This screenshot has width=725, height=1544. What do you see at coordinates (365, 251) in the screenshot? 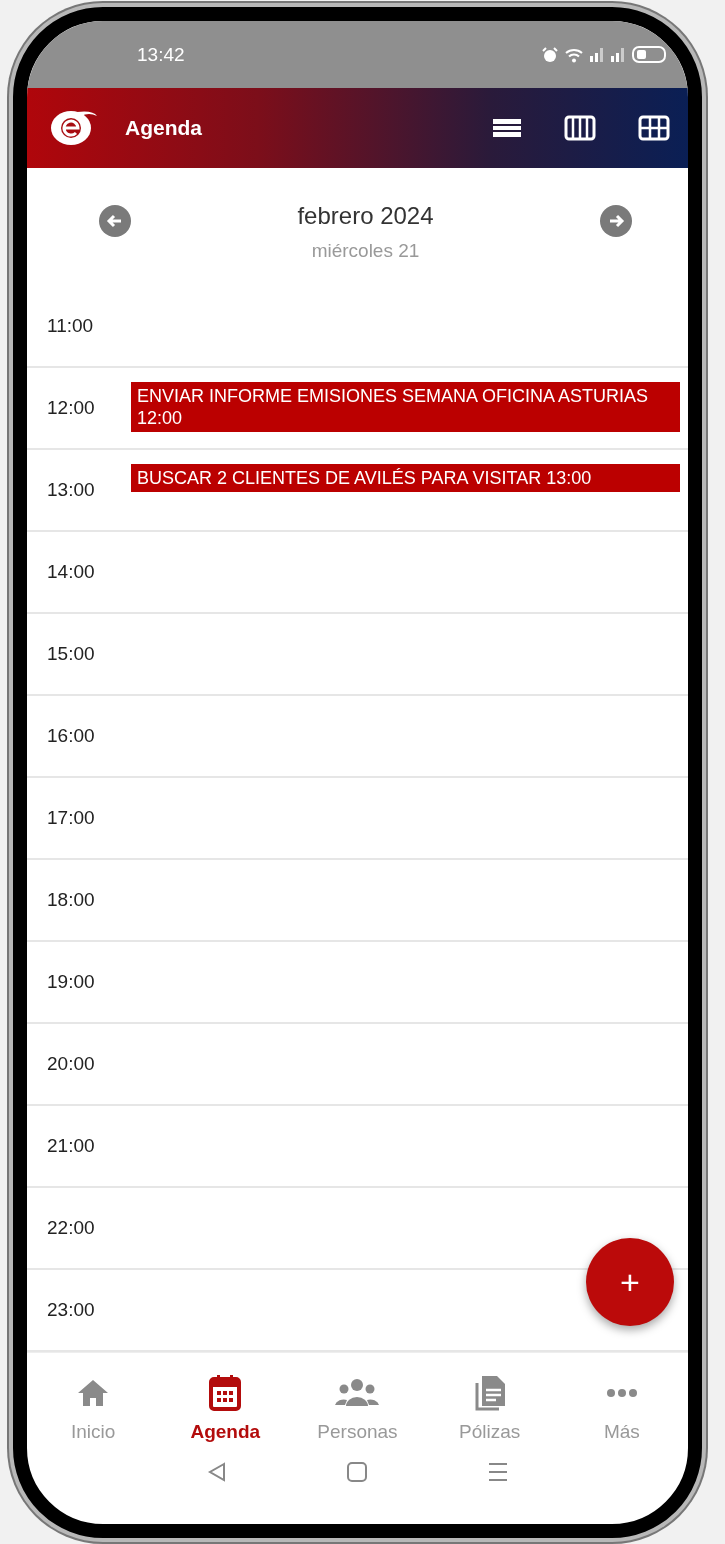
I see `day-label: miércoles 21` at bounding box center [365, 251].